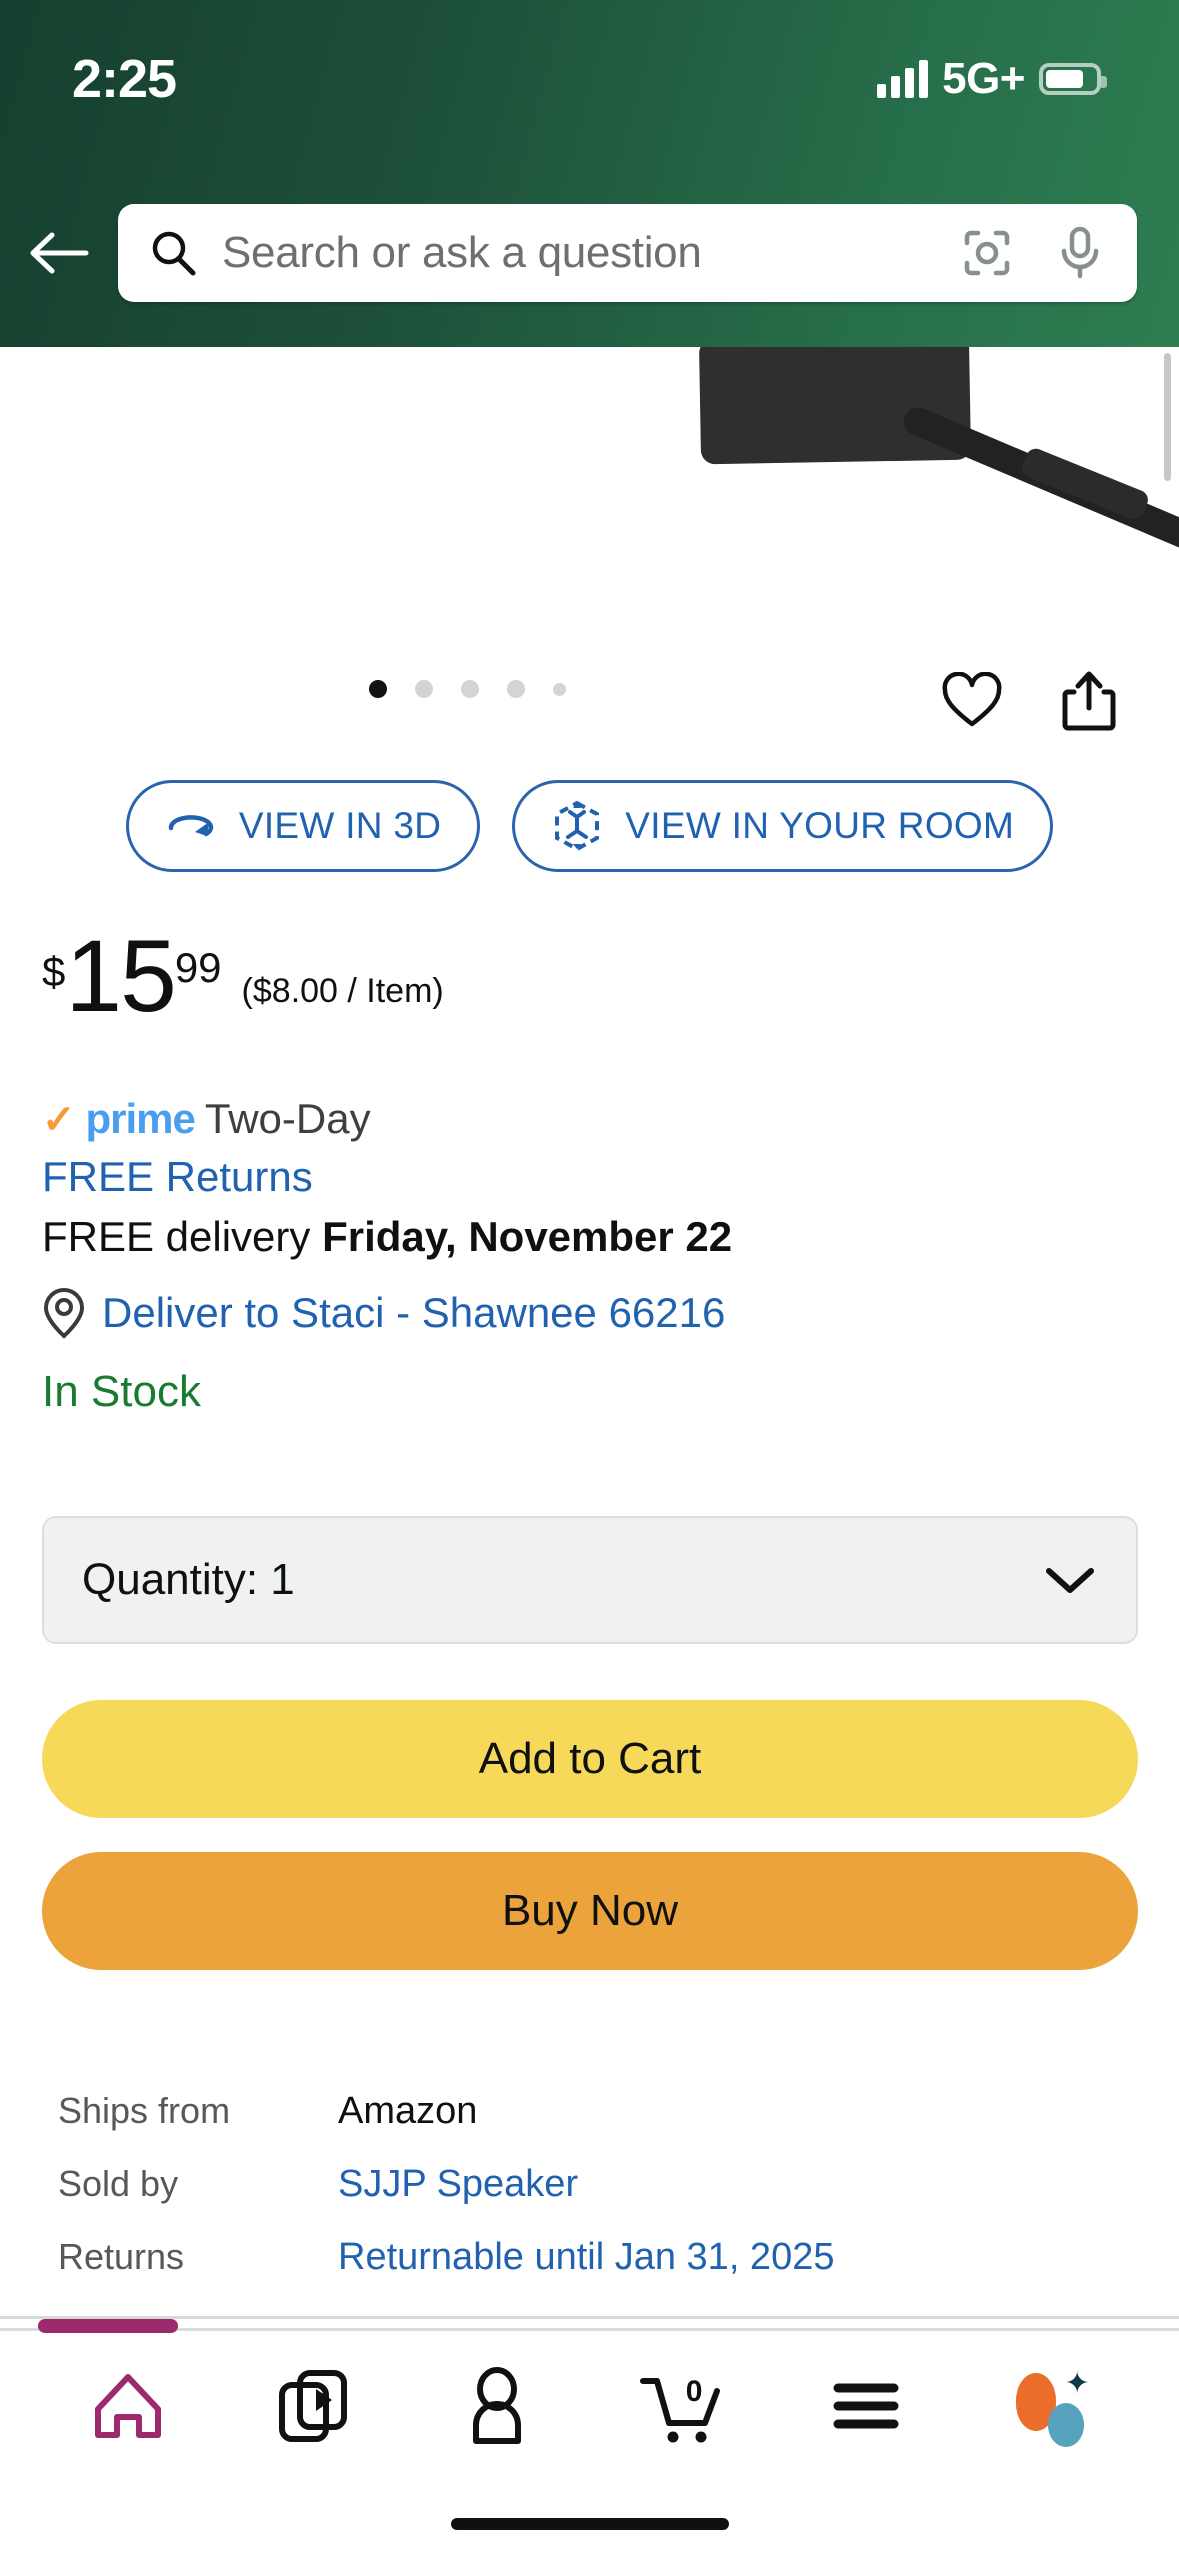 This screenshot has width=1179, height=2556. I want to click on free-delivery-date: Friday, November 22, so click(527, 1236).